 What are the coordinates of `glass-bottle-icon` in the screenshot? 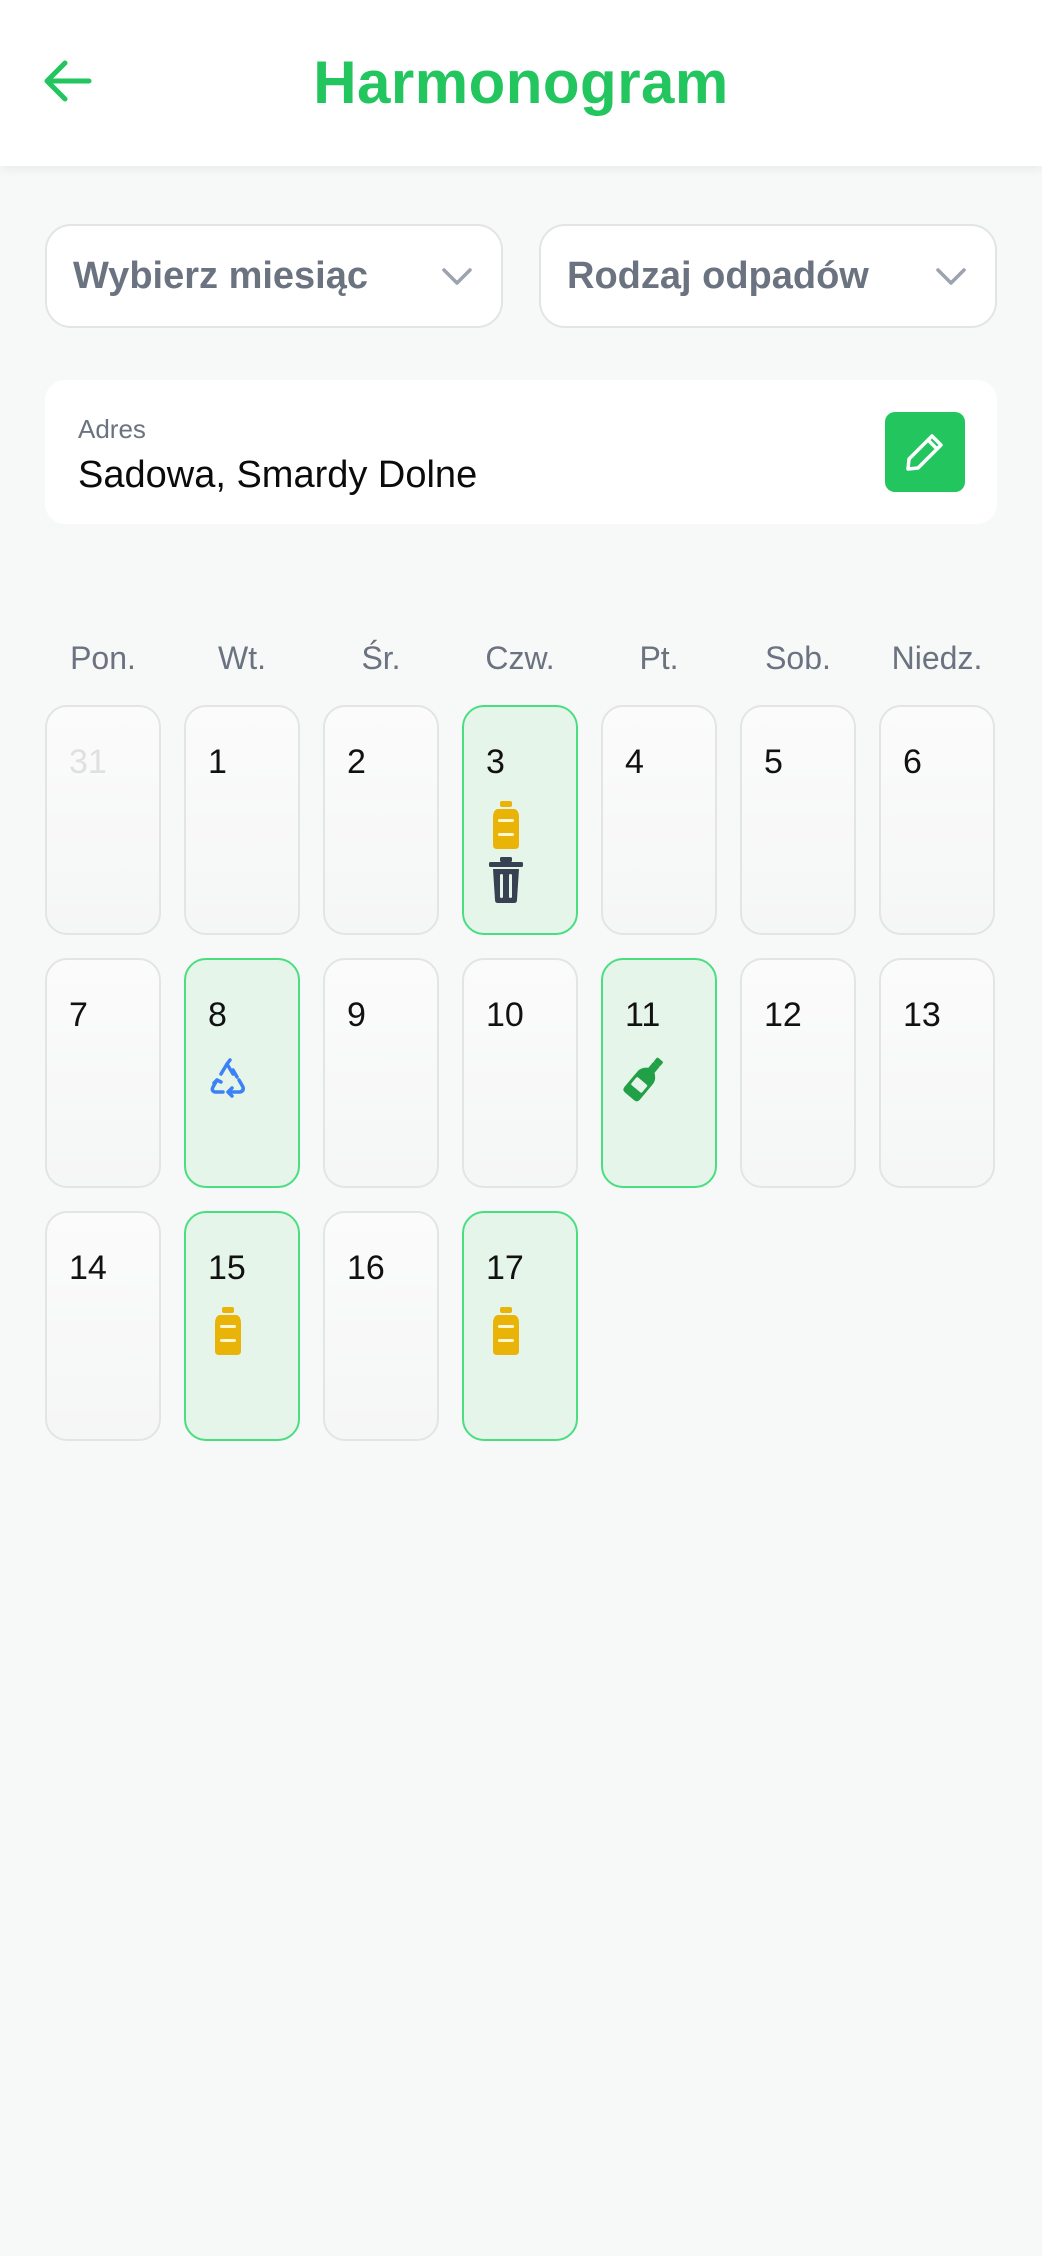 It's located at (645, 1078).